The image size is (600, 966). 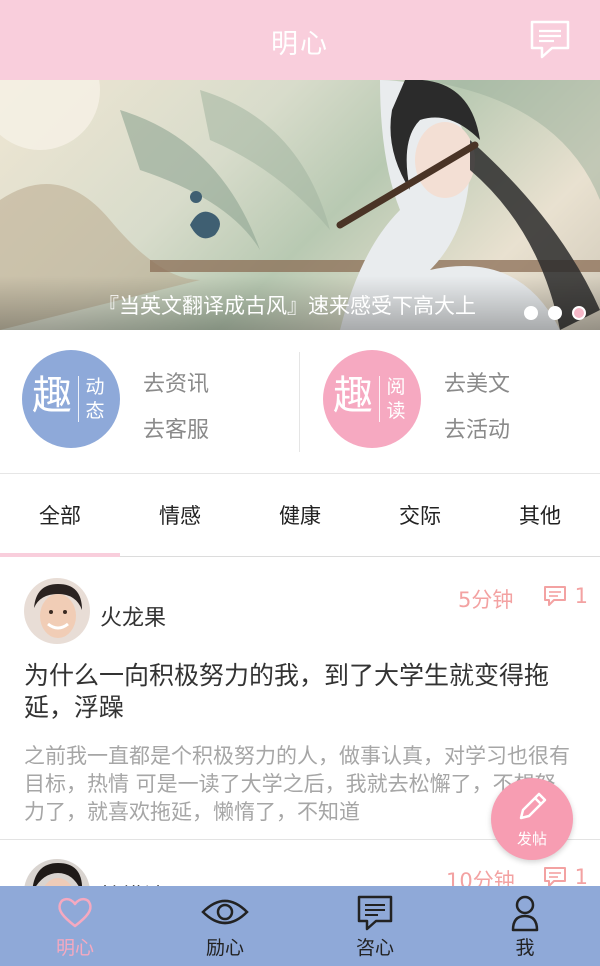 I want to click on tab-health: 健康, so click(x=300, y=516).